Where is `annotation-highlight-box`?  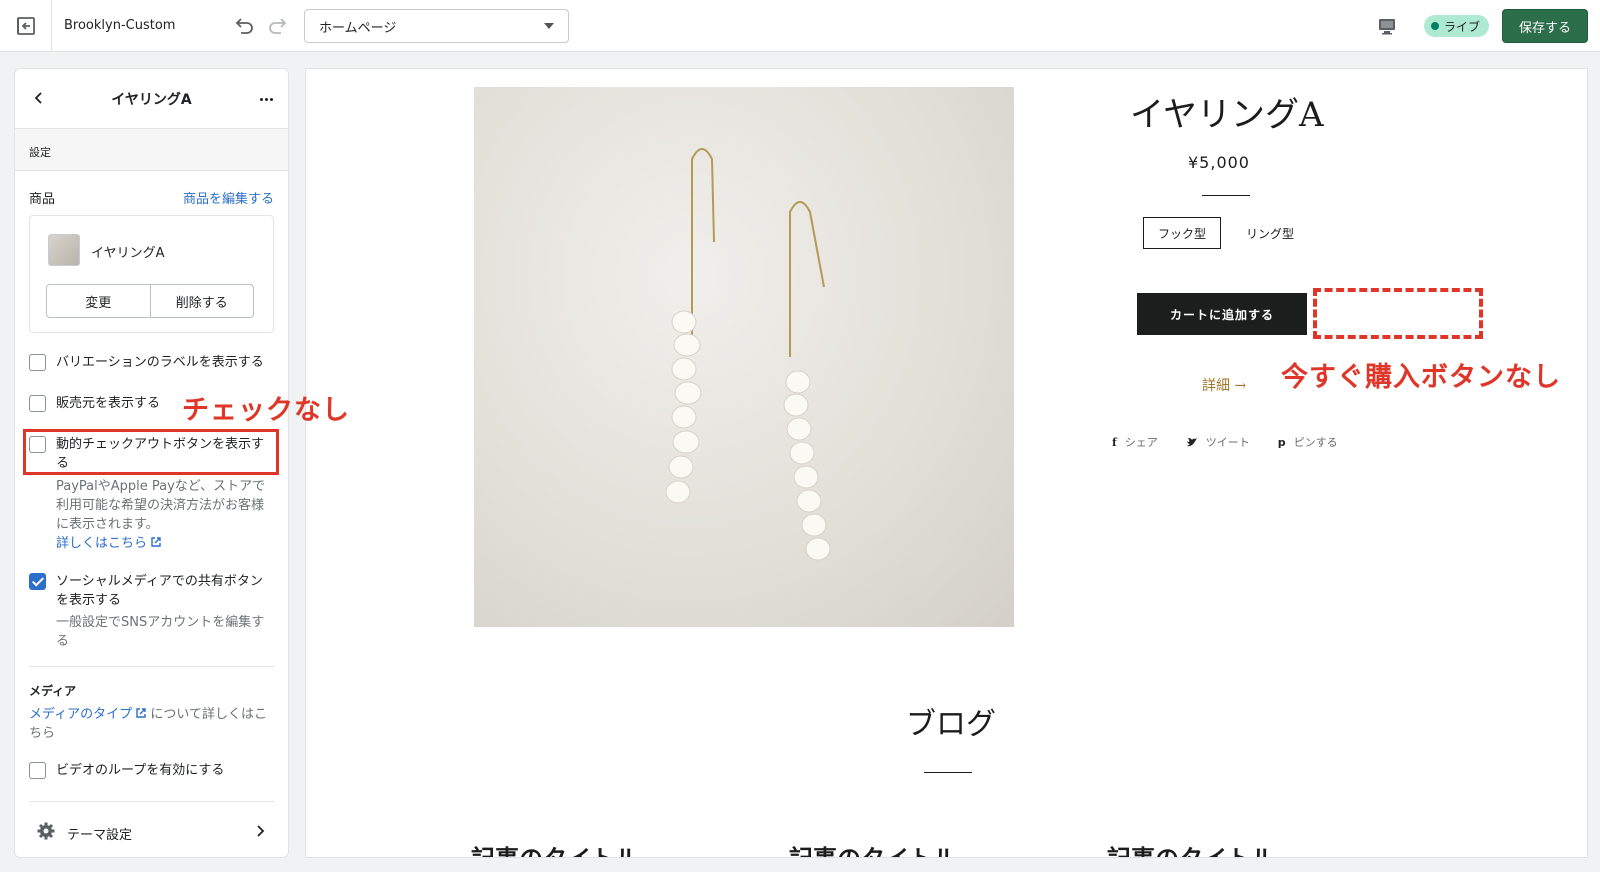
annotation-highlight-box is located at coordinates (151, 452).